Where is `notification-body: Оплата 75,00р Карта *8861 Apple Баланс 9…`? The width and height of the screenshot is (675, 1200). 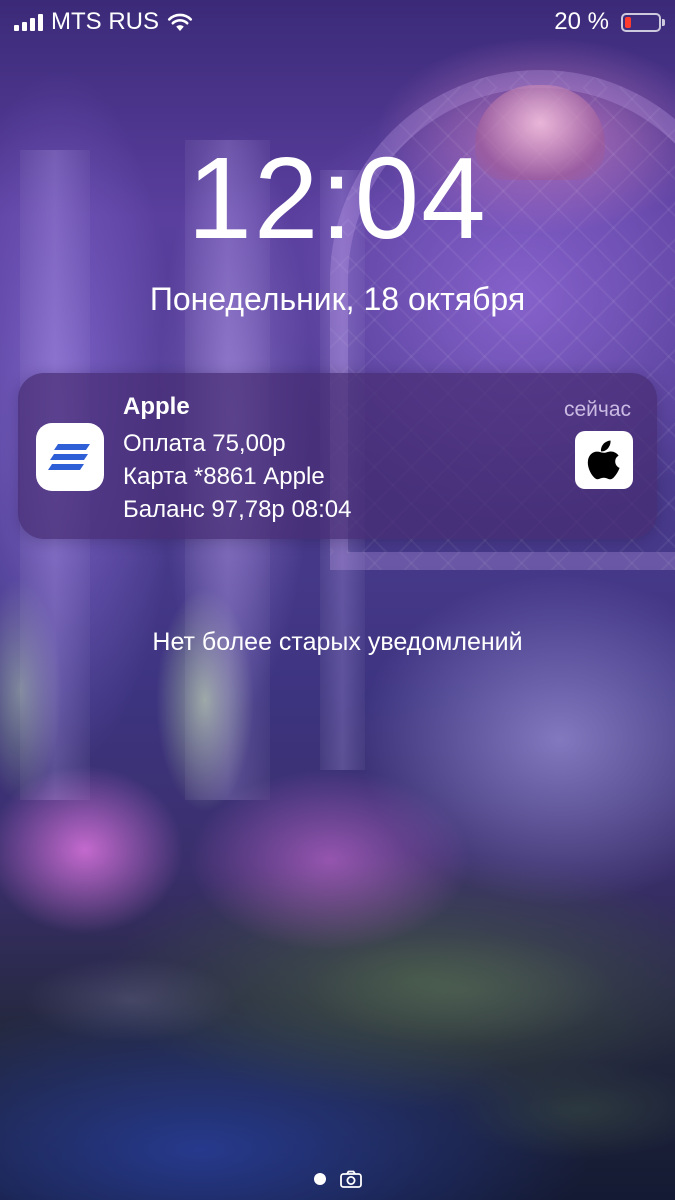
notification-body: Оплата 75,00р Карта *8861 Apple Баланс 9… is located at coordinates (237, 476).